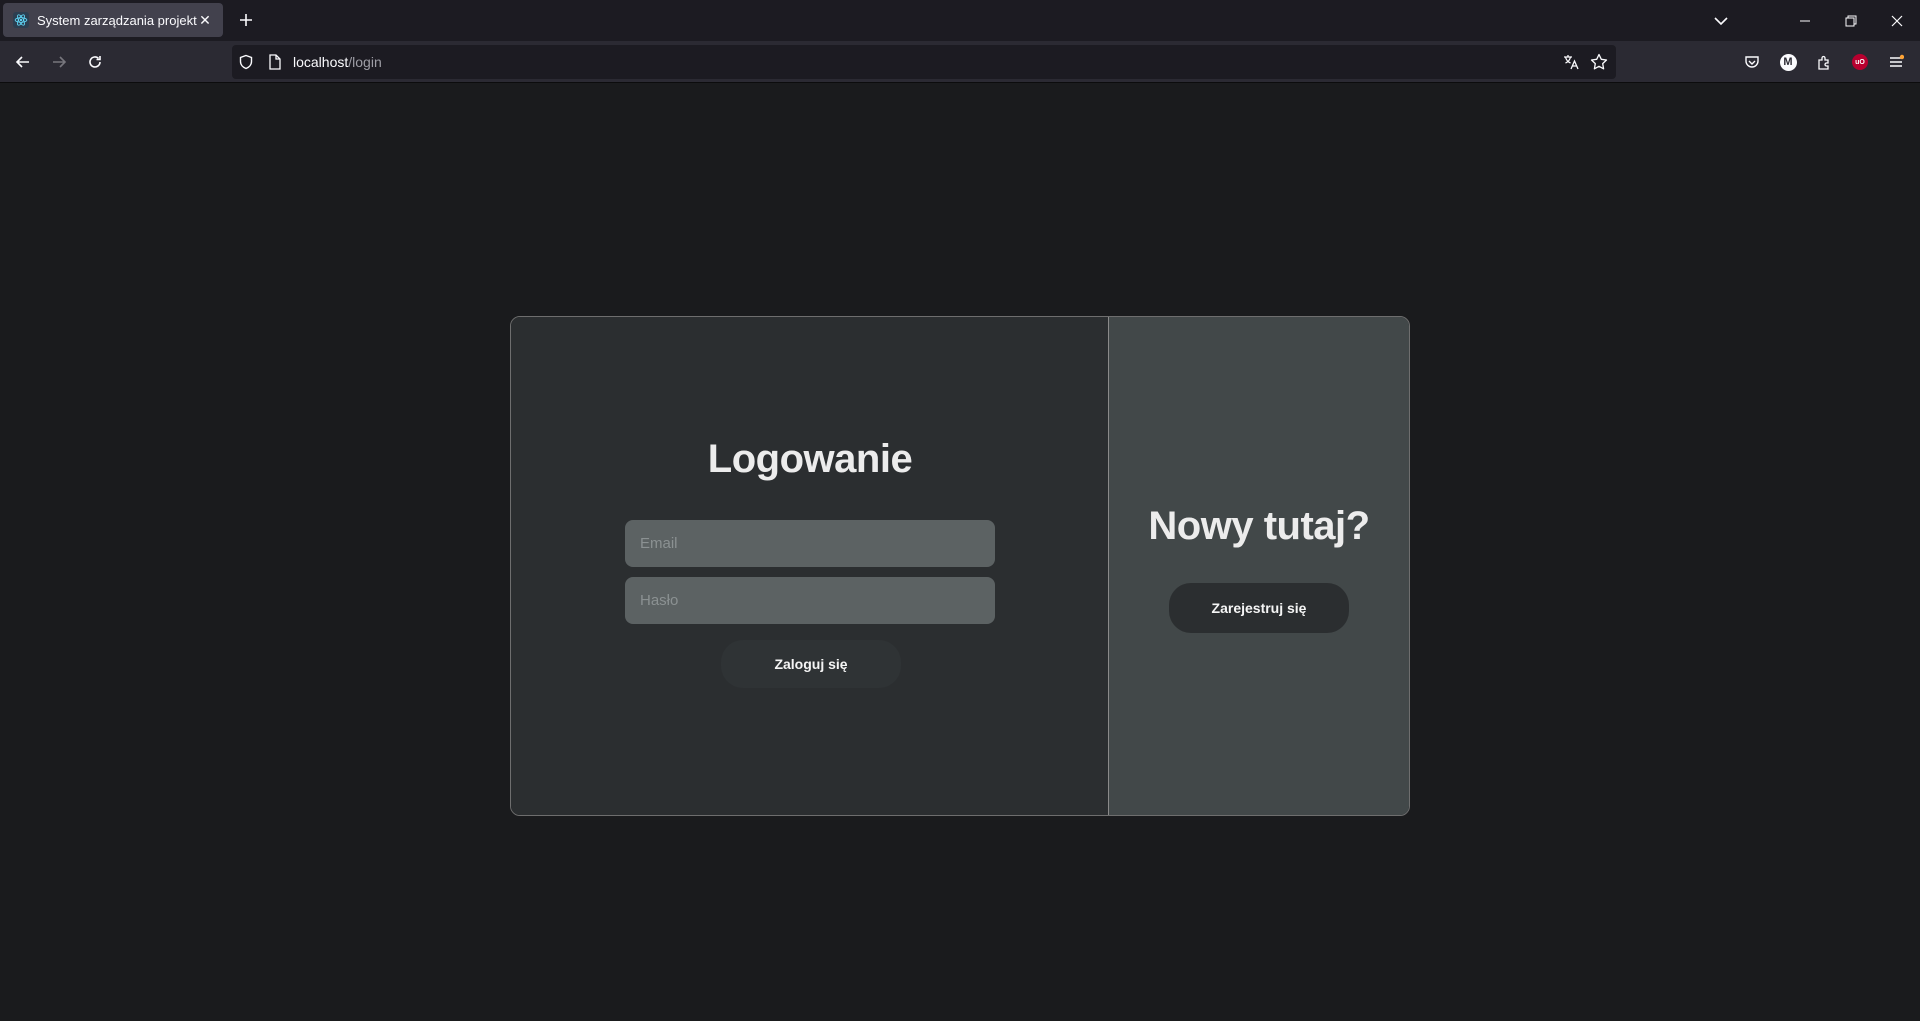  Describe the element at coordinates (21, 20) in the screenshot. I see `react-icon` at that location.